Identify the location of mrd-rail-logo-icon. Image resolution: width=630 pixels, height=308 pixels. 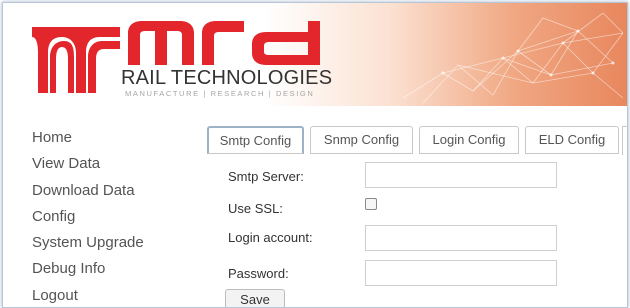
(76, 60).